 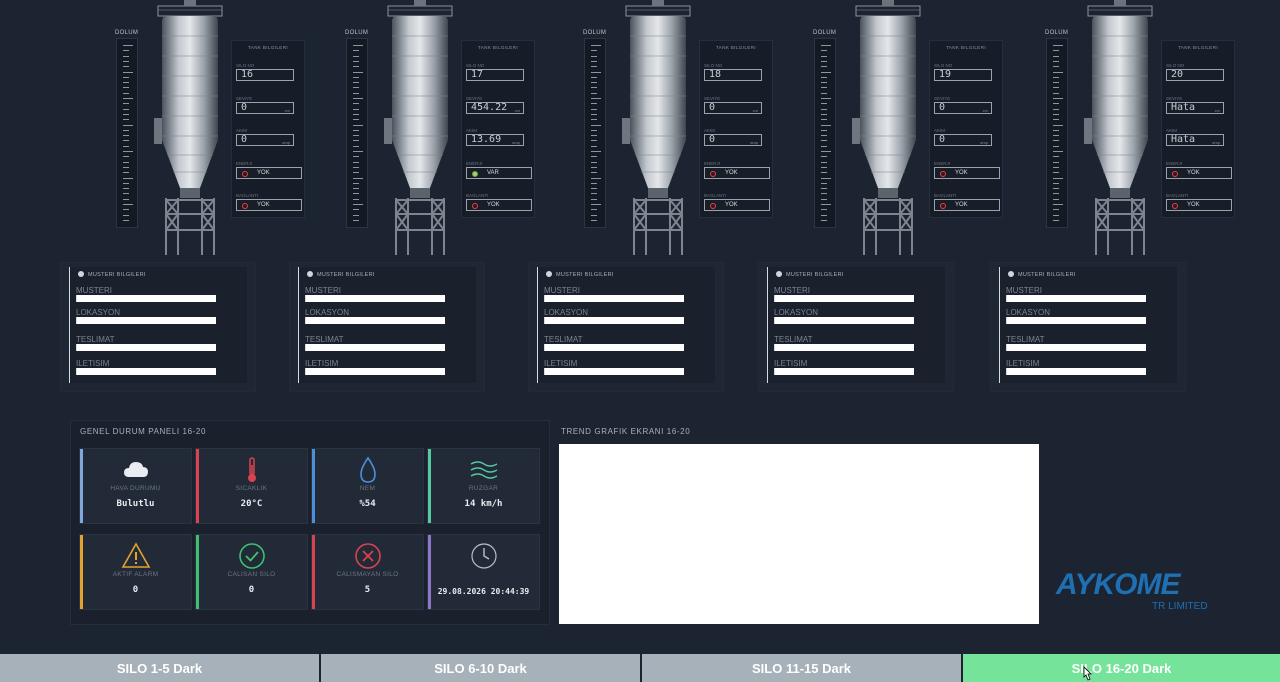 I want to click on tab-silo-1-5: SILO 1-5 Dark, so click(x=159, y=668).